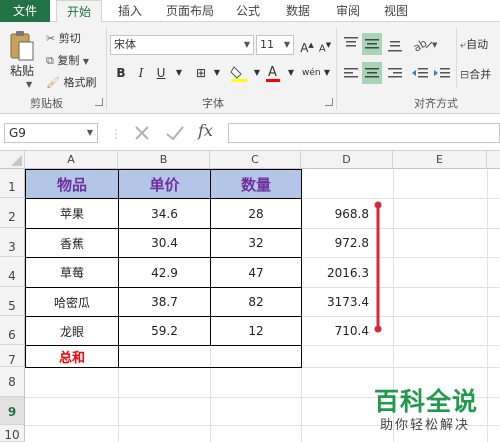 This screenshot has height=442, width=500. What do you see at coordinates (63, 38) in the screenshot?
I see `cut-button: ✂ 剪切` at bounding box center [63, 38].